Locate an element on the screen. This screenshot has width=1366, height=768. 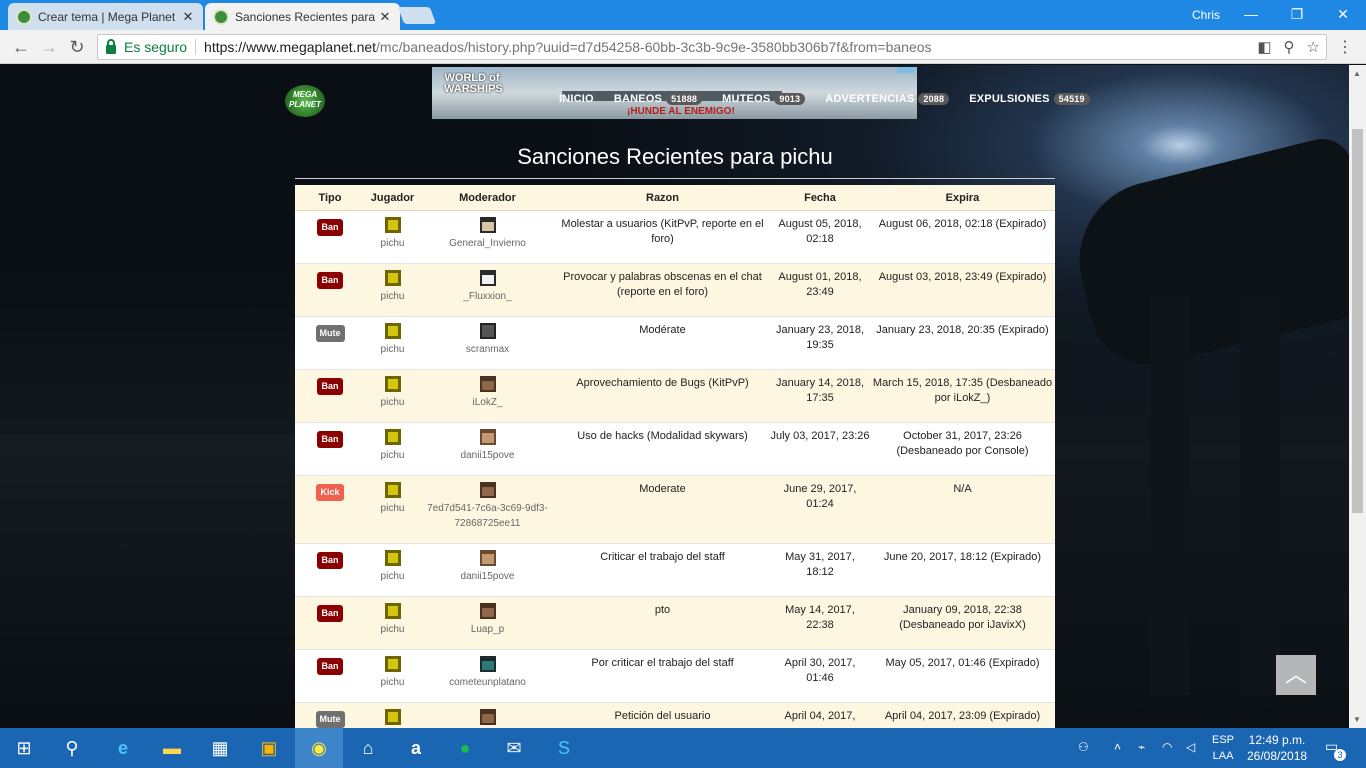
home-icon: ⌂ is located at coordinates (368, 748).